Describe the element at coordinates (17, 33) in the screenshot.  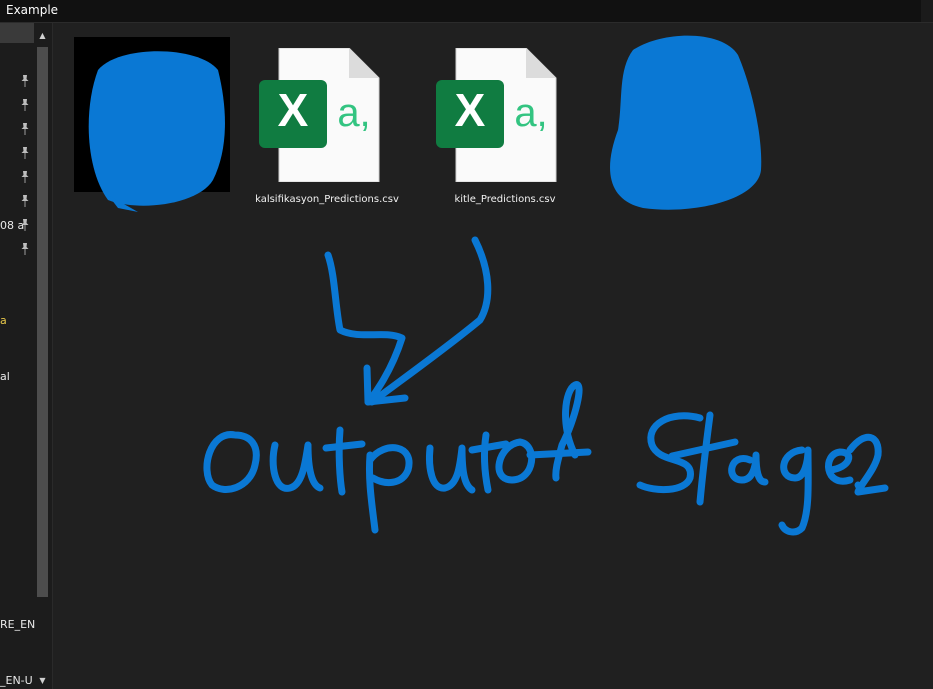
I see `nav-selected-item` at that location.